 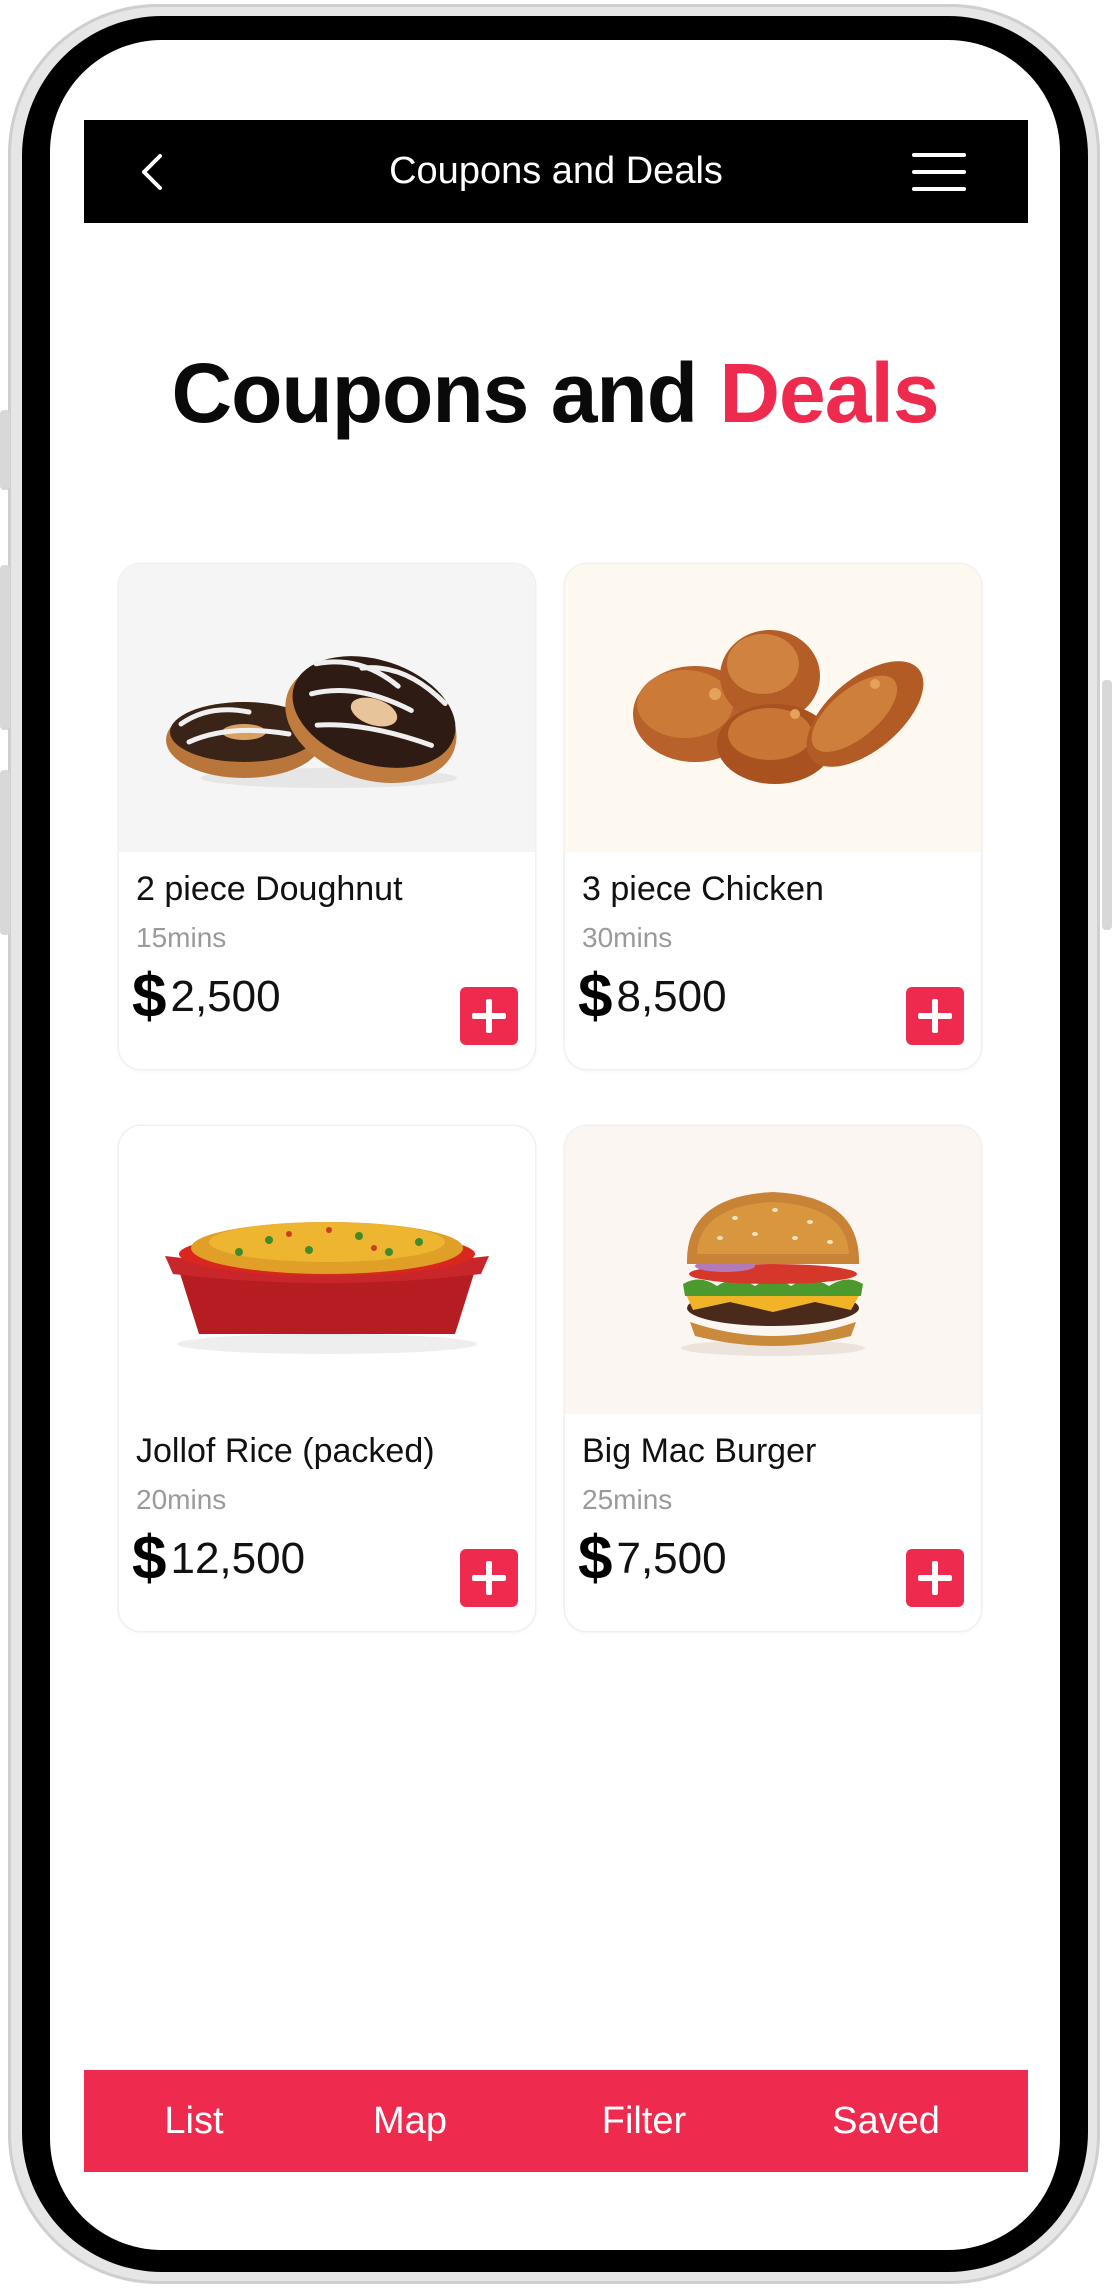 What do you see at coordinates (627, 937) in the screenshot?
I see `product-time: 30mins` at bounding box center [627, 937].